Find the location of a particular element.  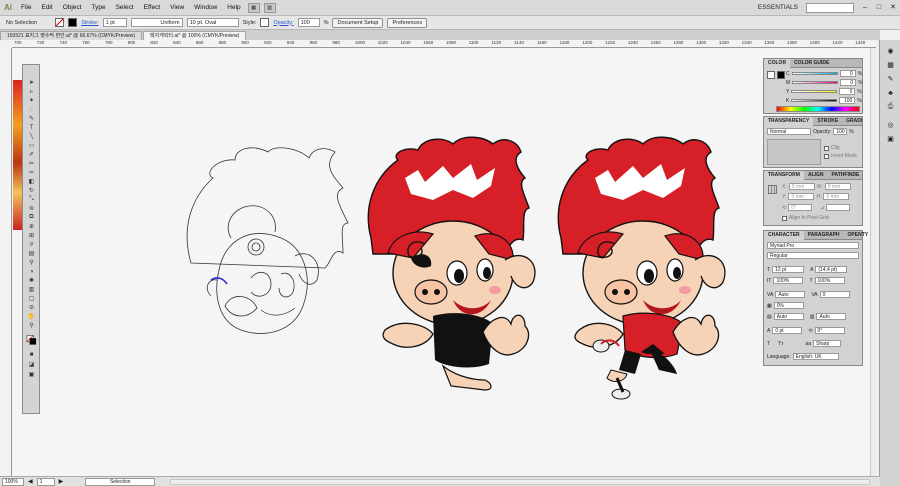

menu-view: View is located at coordinates (177, 8).